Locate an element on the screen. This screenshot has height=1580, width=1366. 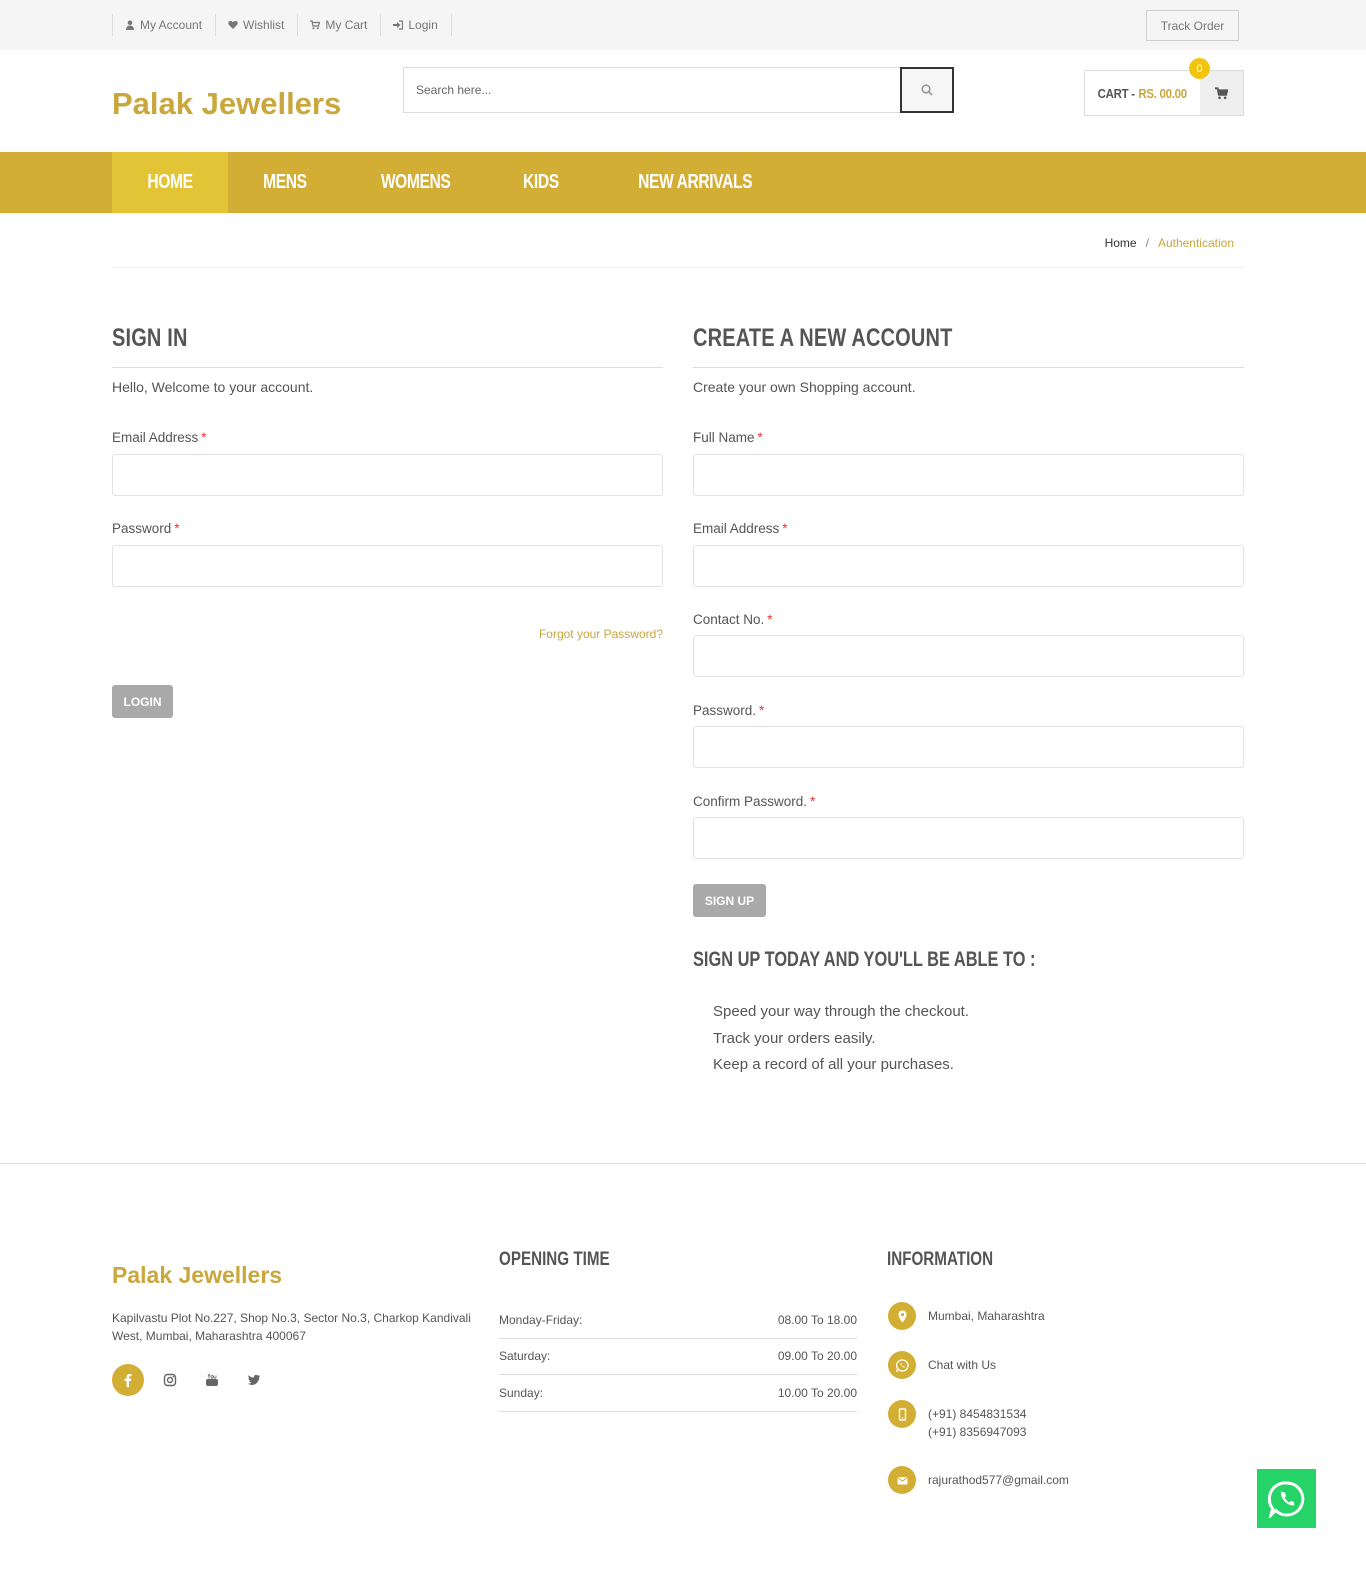
wishlist-label: Wishlist is located at coordinates (264, 25).